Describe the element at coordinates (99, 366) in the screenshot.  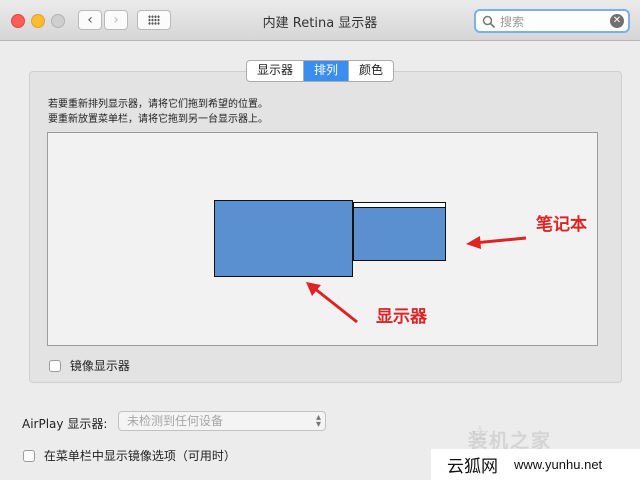
I see `mirror-displays-label: 镜像显示器` at that location.